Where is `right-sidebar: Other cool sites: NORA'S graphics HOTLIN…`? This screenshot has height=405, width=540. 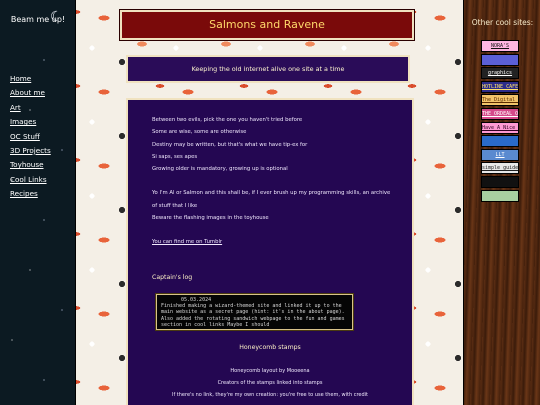 right-sidebar: Other cool sites: NORA'S graphics HOTLIN… is located at coordinates (501, 202).